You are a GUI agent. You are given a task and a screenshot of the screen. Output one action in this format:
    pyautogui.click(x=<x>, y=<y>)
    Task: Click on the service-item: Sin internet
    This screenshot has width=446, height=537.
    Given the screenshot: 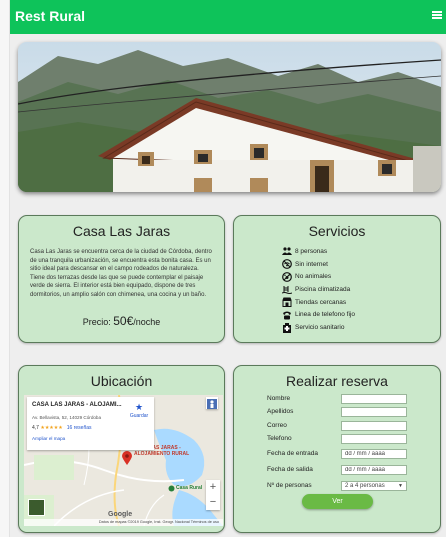 What is the action you would take?
    pyautogui.click(x=318, y=264)
    